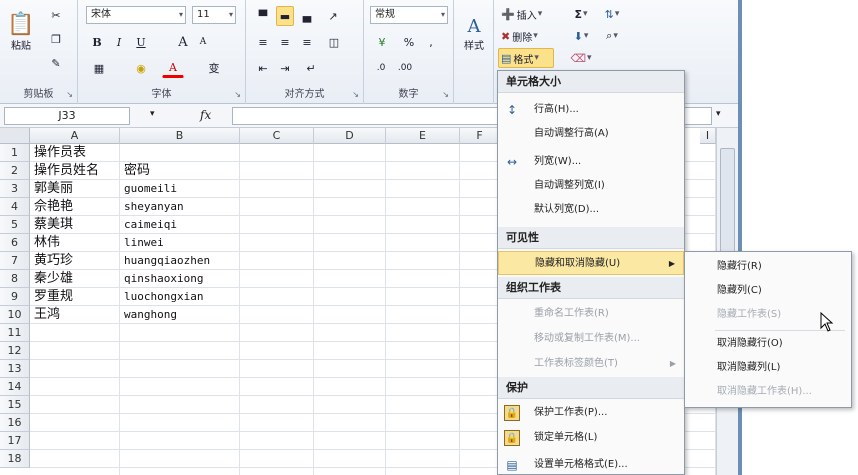 This screenshot has width=858, height=475. What do you see at coordinates (581, 14) in the screenshot?
I see `autosum-button: Σ ▾` at bounding box center [581, 14].